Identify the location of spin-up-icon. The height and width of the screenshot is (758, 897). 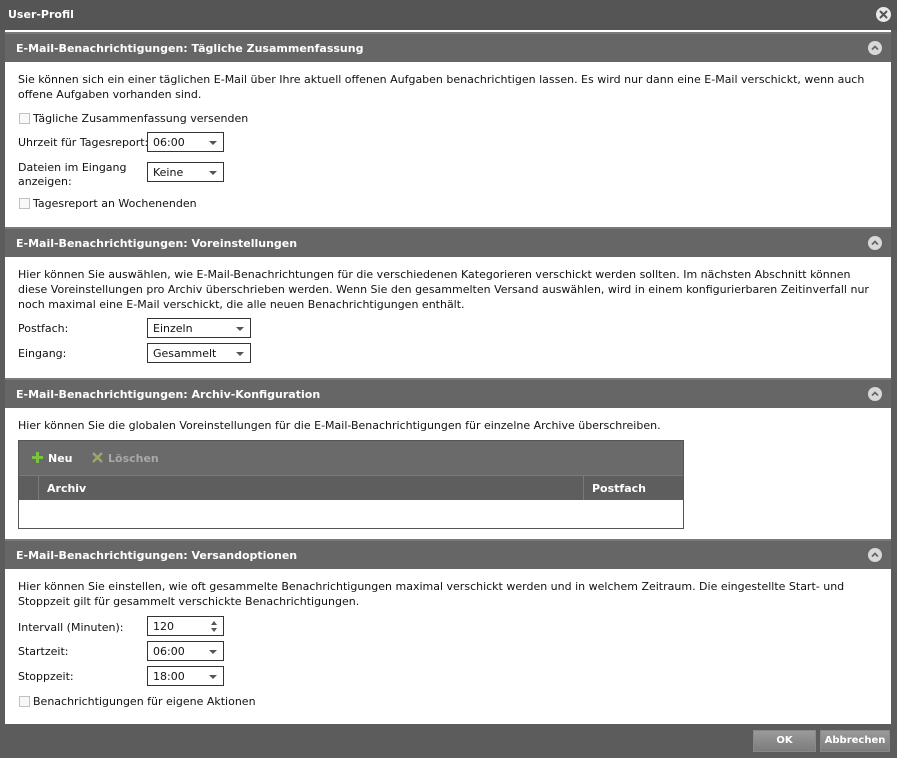
(214, 623).